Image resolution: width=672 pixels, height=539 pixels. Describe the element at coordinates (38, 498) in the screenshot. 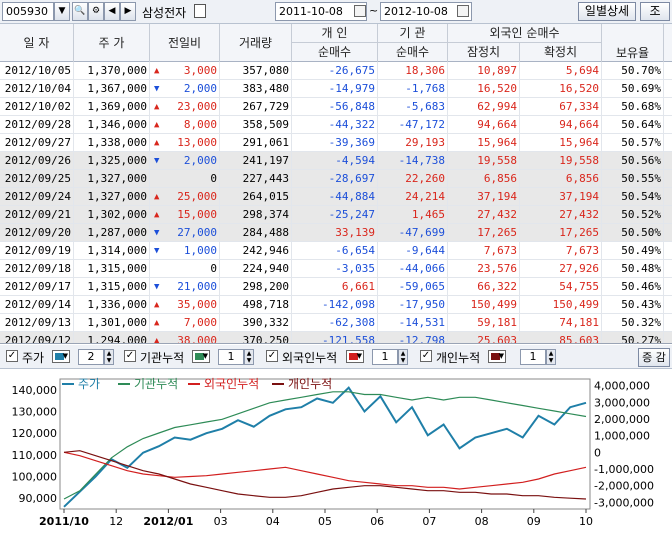

I see `y-left-tick: 90,000` at that location.